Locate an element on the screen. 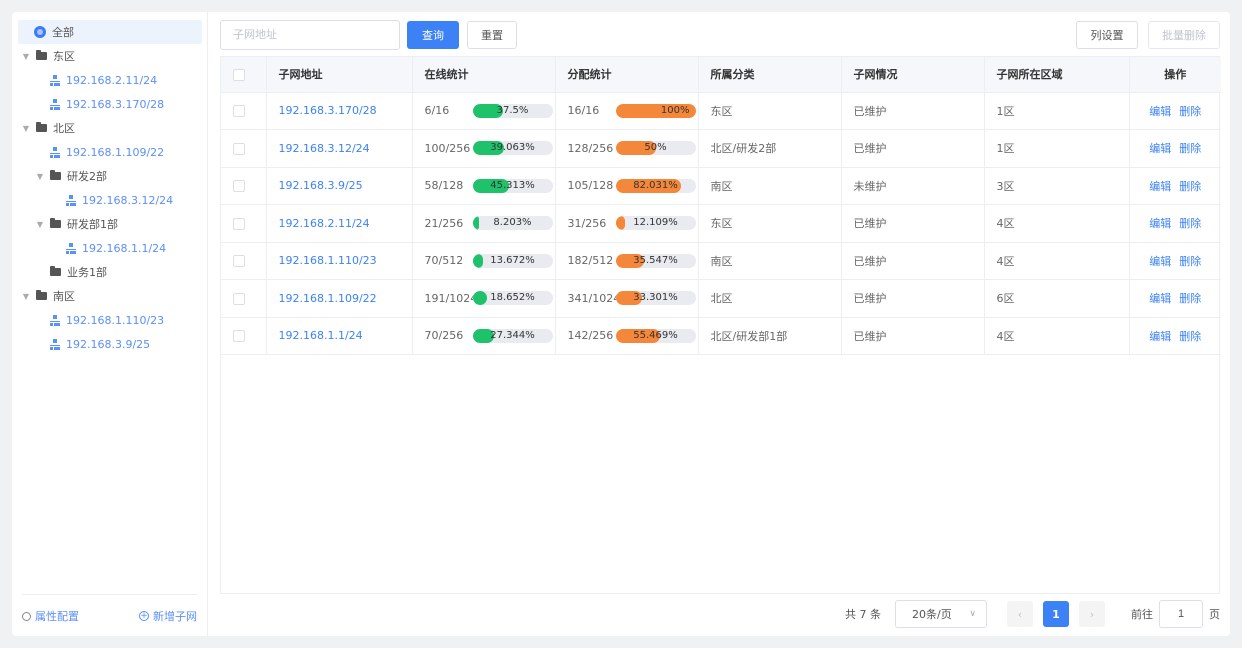  online-ratio: 191/1024 is located at coordinates (451, 298).